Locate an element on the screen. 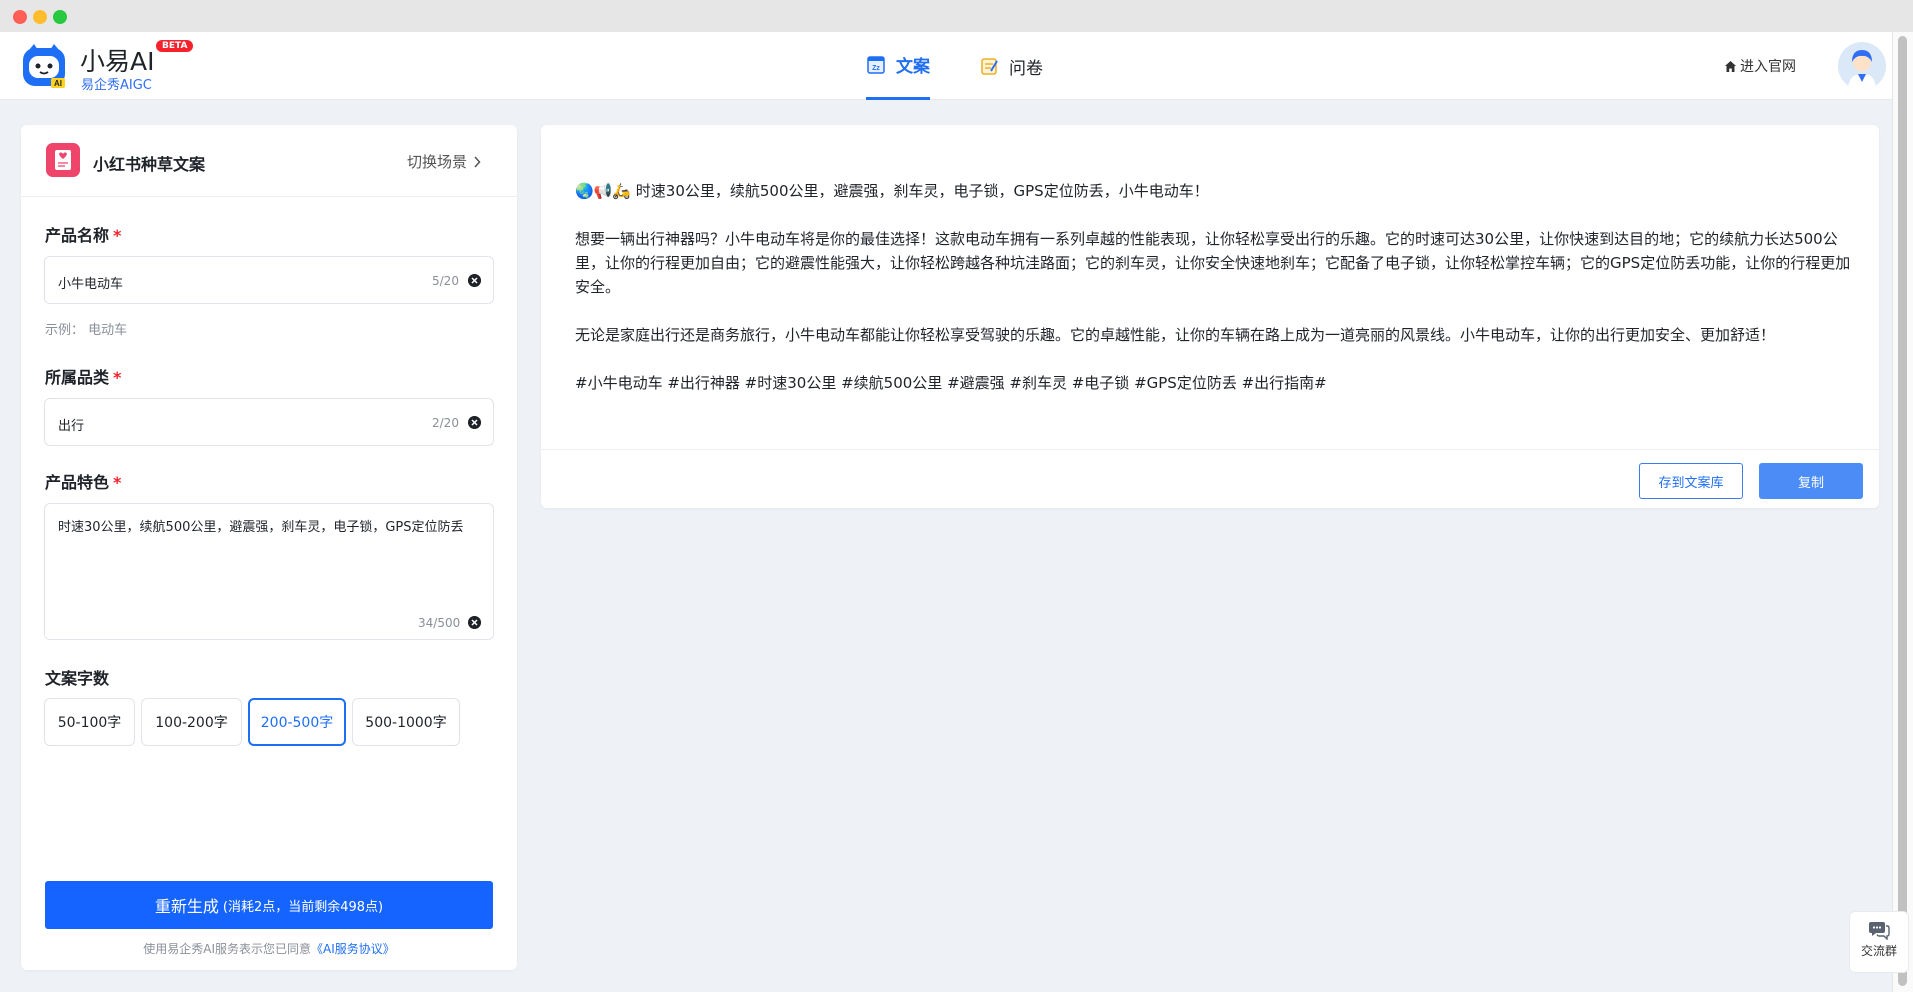  official-site-link: 进入官网 is located at coordinates (1760, 66).